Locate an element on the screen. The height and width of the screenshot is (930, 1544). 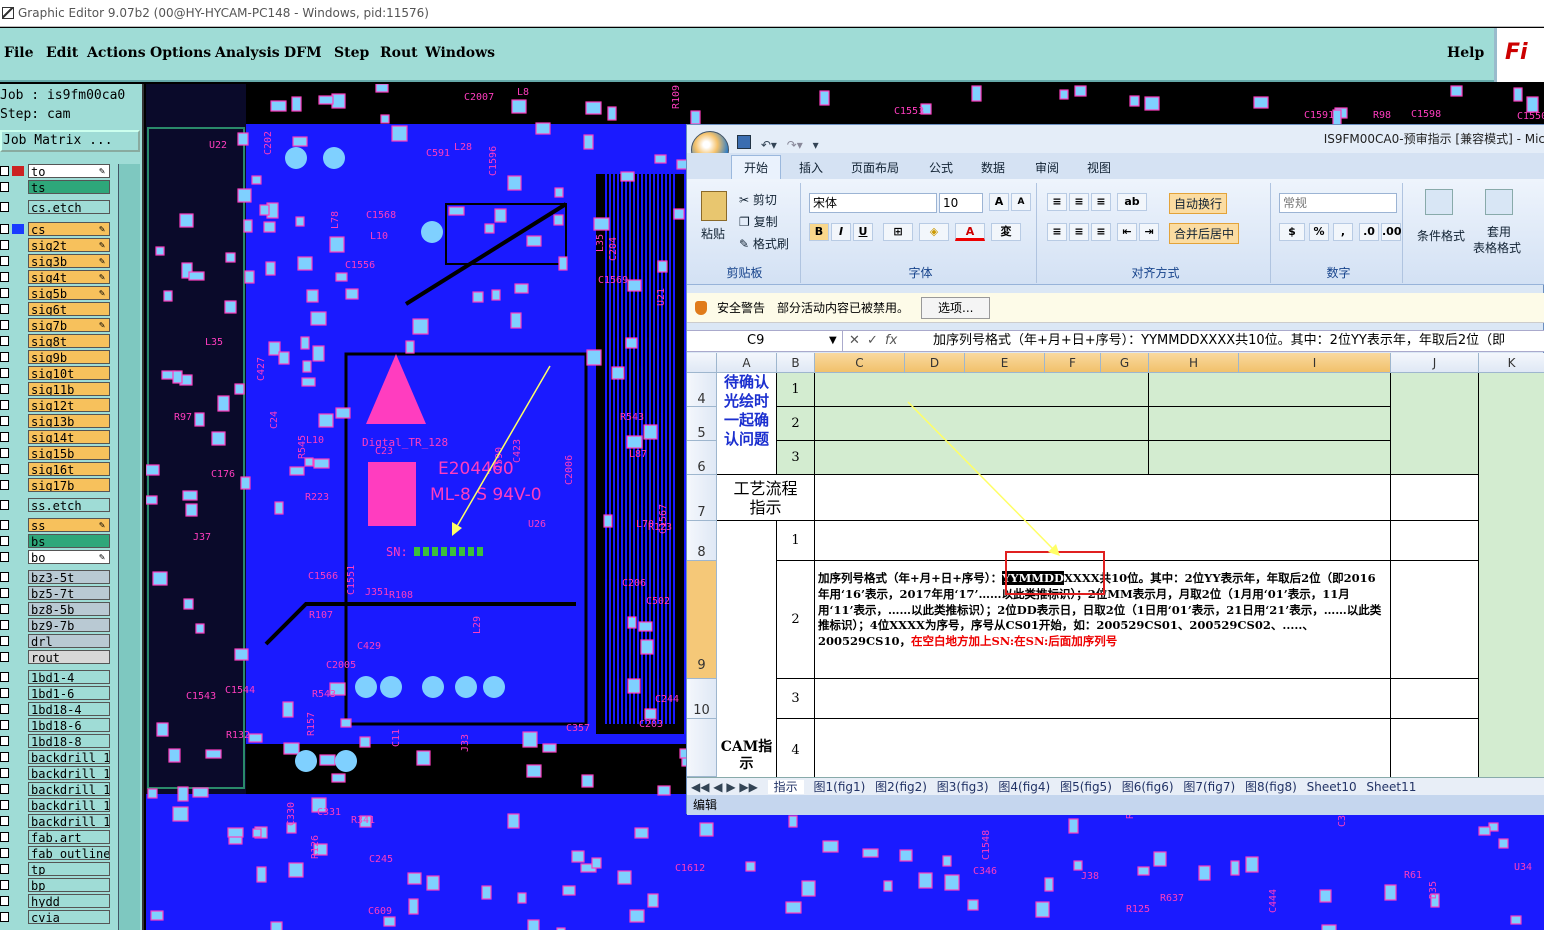
insert-function-icon: fx is located at coordinates (891, 341).